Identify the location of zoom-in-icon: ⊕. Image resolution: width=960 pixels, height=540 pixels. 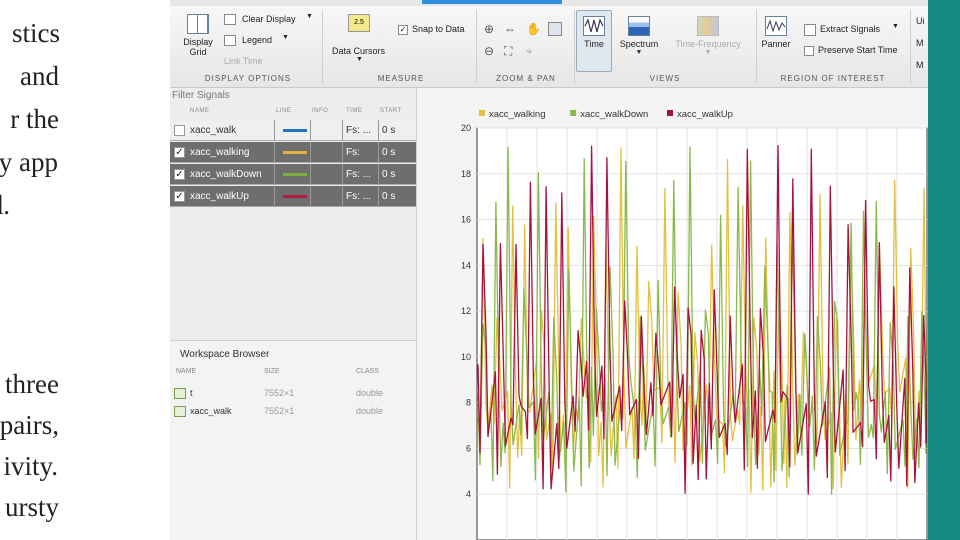
(489, 29).